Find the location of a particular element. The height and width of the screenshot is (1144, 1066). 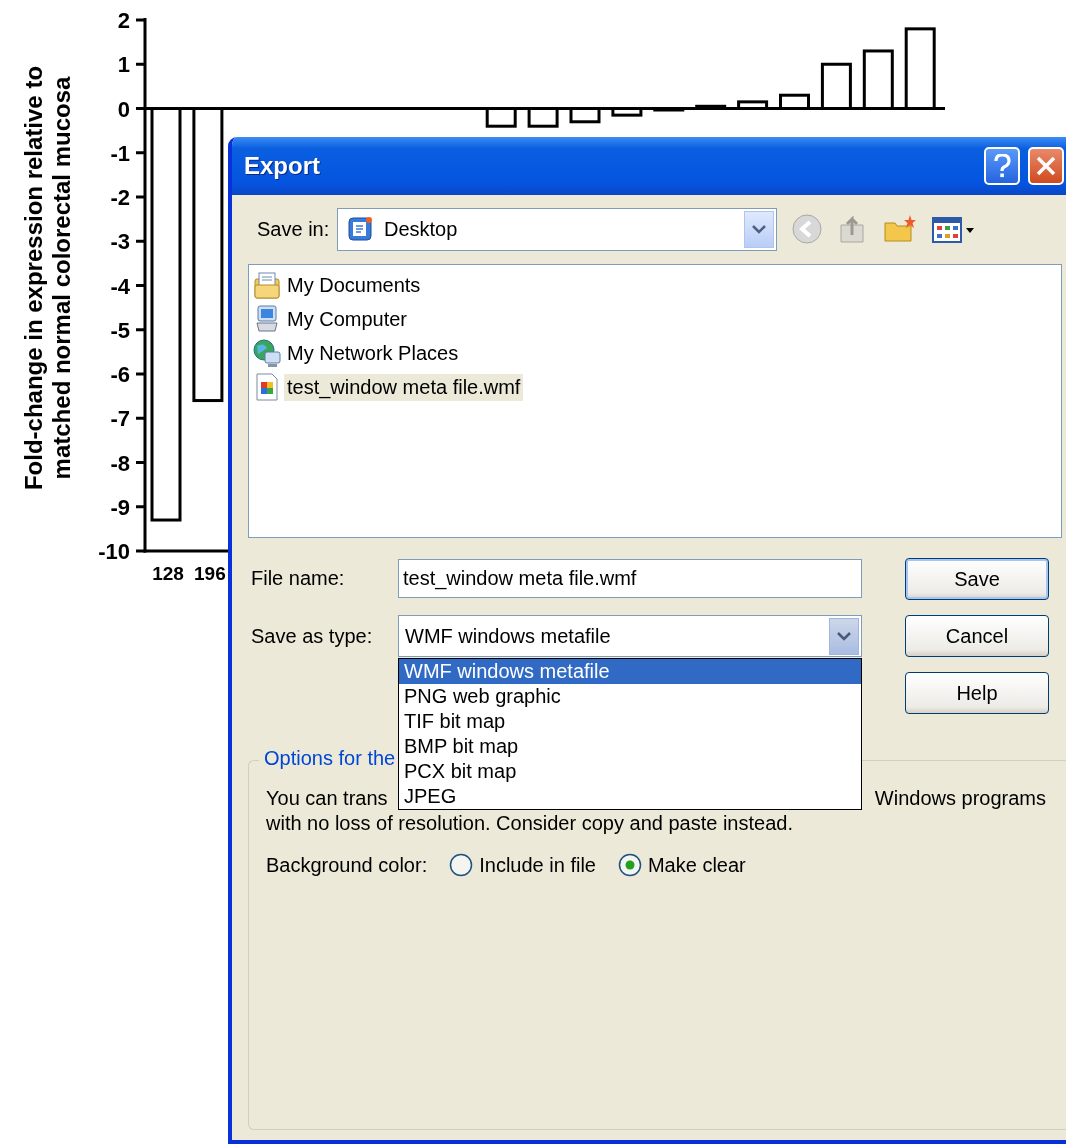

dropdown-option: JPEG is located at coordinates (630, 796).